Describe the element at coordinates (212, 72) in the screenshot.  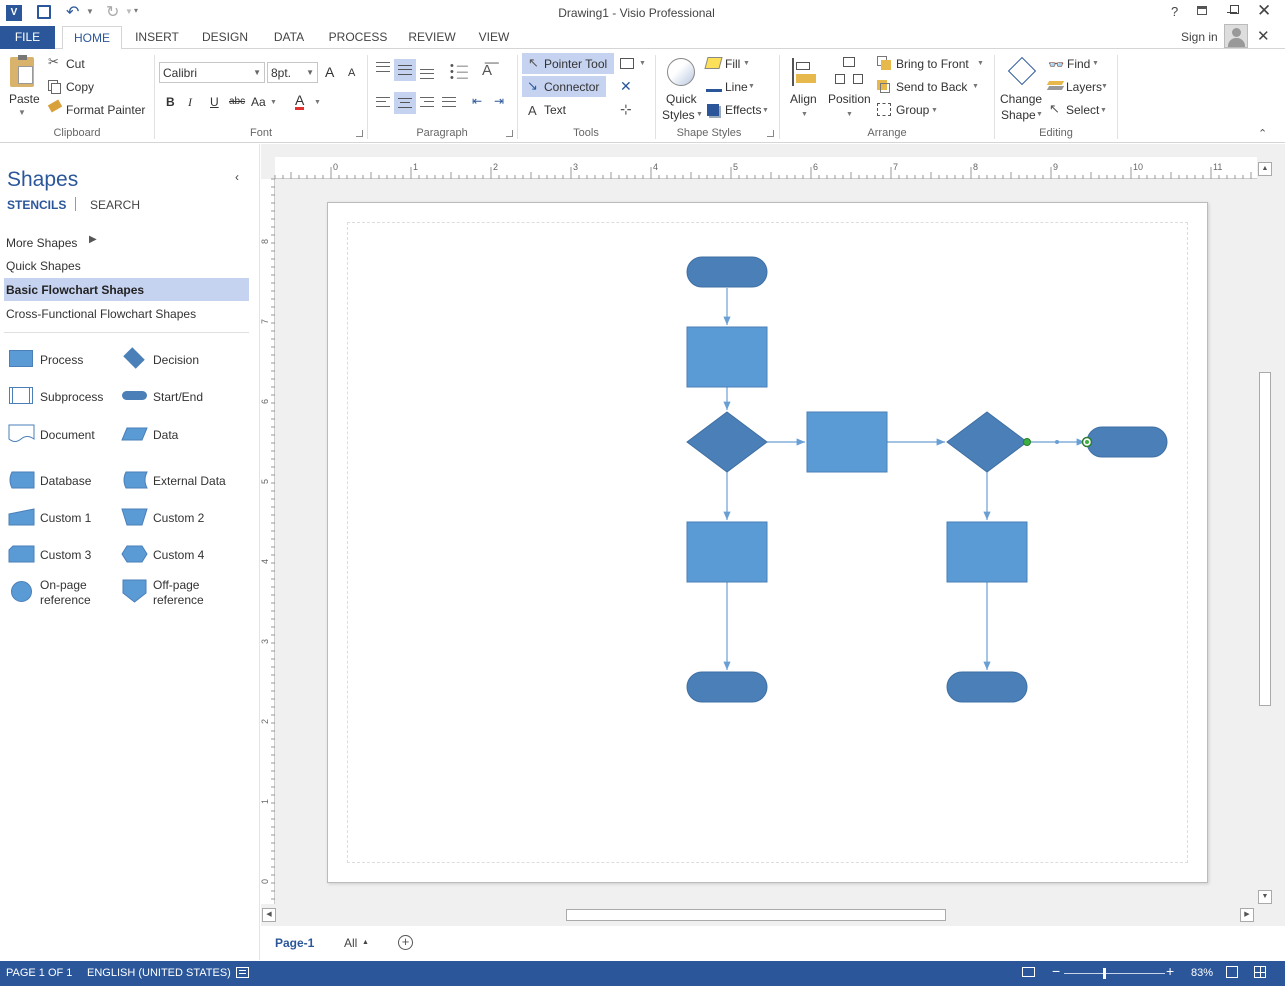
I see `font-family-select: Calibri ▼` at that location.